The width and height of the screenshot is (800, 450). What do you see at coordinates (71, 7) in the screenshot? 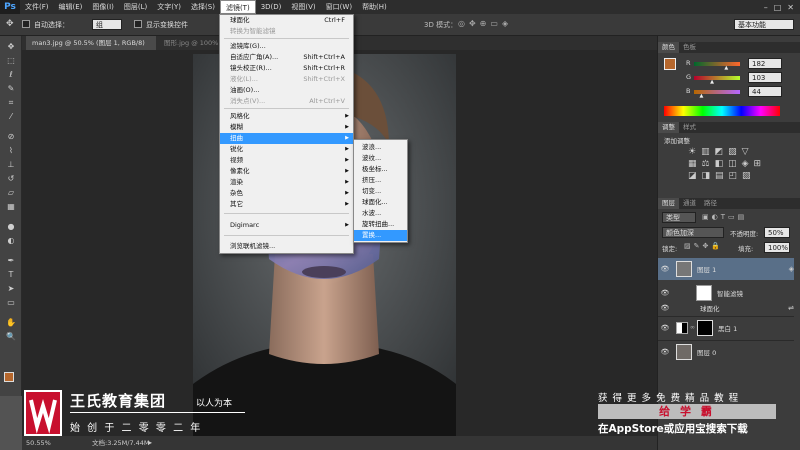
I see `menu-edit: 编辑(E)` at bounding box center [71, 7].